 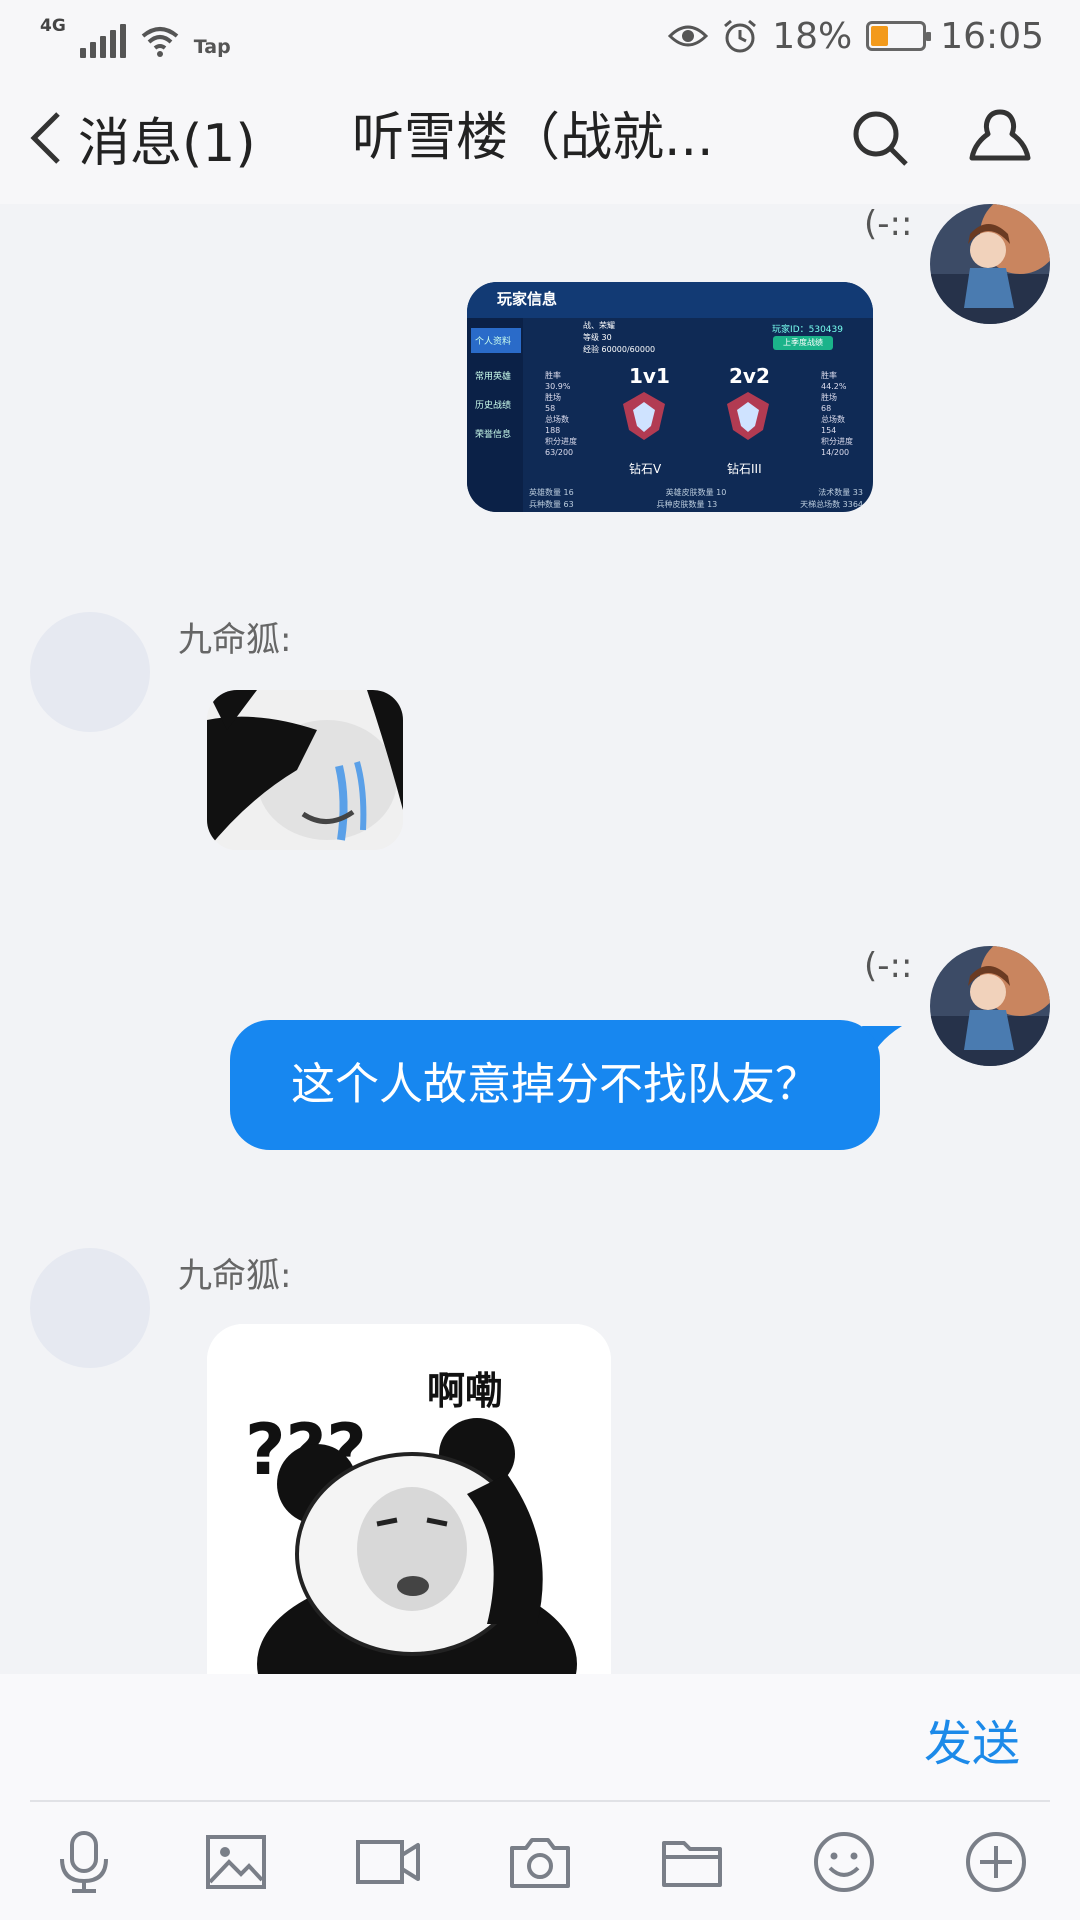 What do you see at coordinates (53, 26) in the screenshot?
I see `network-type: 4G` at bounding box center [53, 26].